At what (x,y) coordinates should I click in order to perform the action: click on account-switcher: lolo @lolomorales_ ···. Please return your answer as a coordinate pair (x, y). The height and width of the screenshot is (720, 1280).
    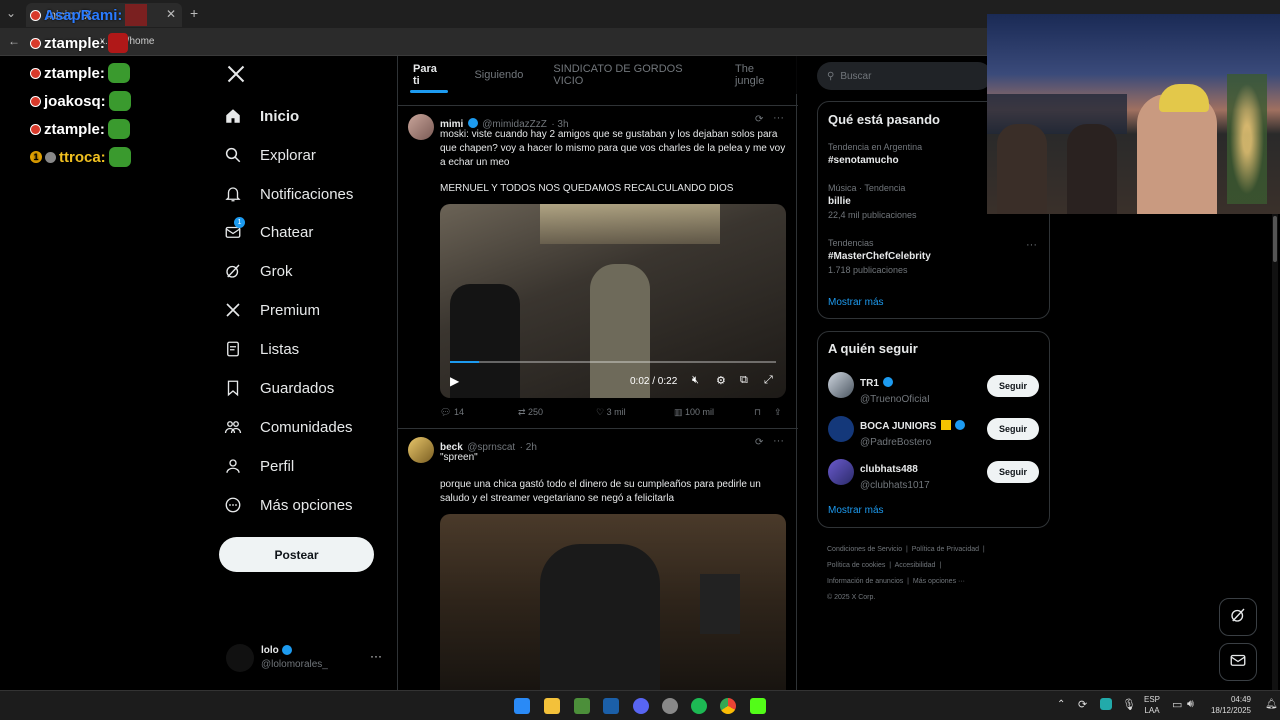
    Looking at the image, I should click on (306, 659).